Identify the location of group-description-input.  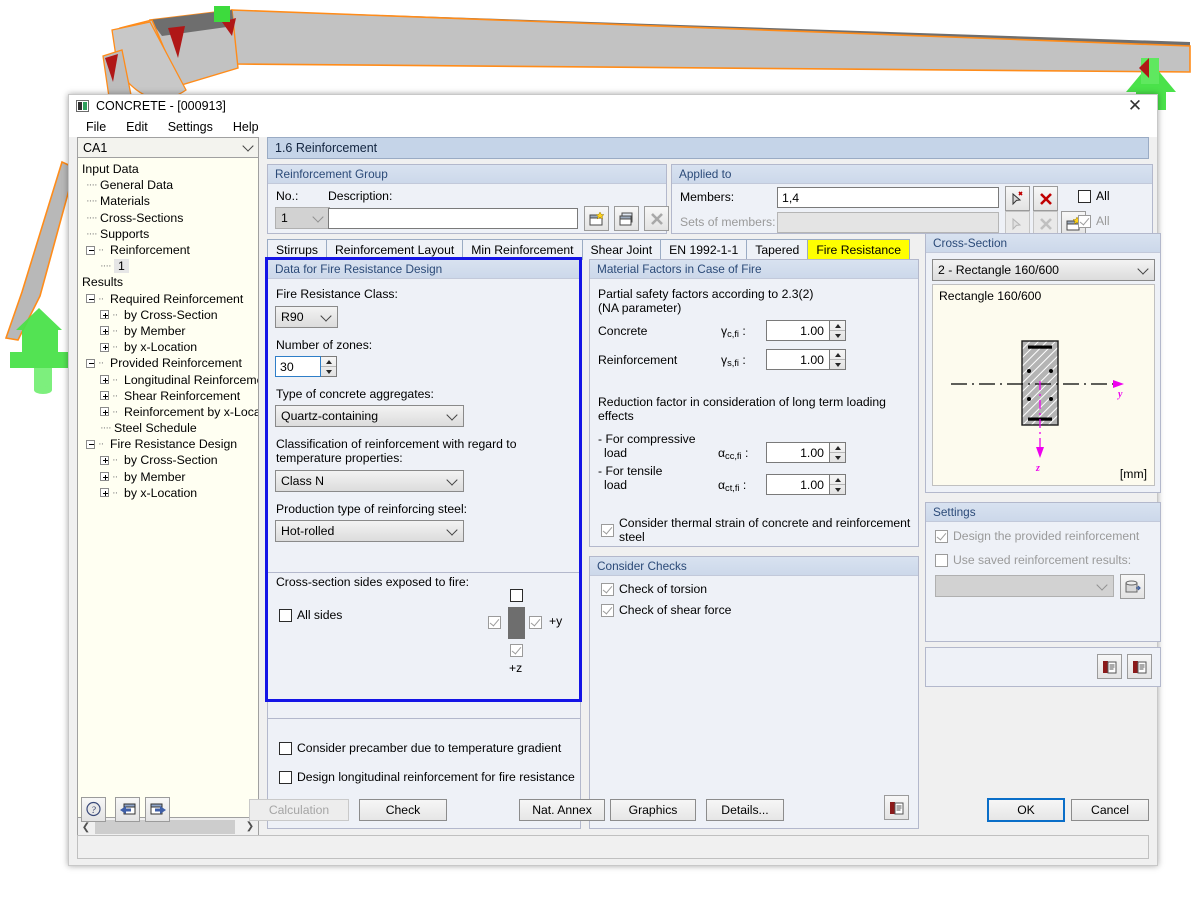
(453, 218).